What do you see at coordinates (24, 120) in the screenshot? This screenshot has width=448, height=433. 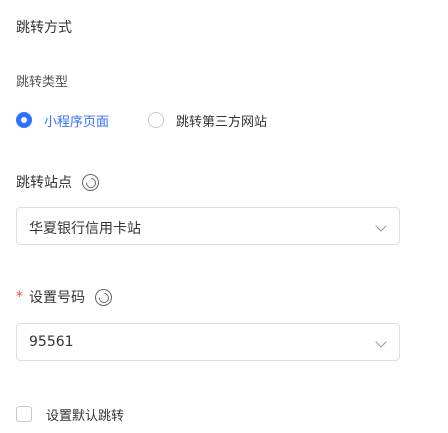 I see `radio-checked-icon` at bounding box center [24, 120].